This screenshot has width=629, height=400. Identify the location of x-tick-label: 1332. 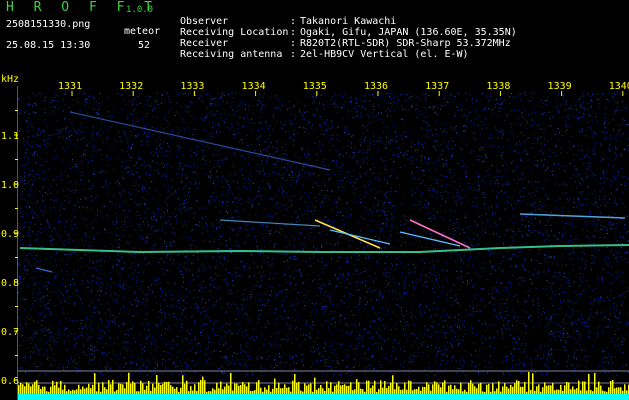
(131, 86).